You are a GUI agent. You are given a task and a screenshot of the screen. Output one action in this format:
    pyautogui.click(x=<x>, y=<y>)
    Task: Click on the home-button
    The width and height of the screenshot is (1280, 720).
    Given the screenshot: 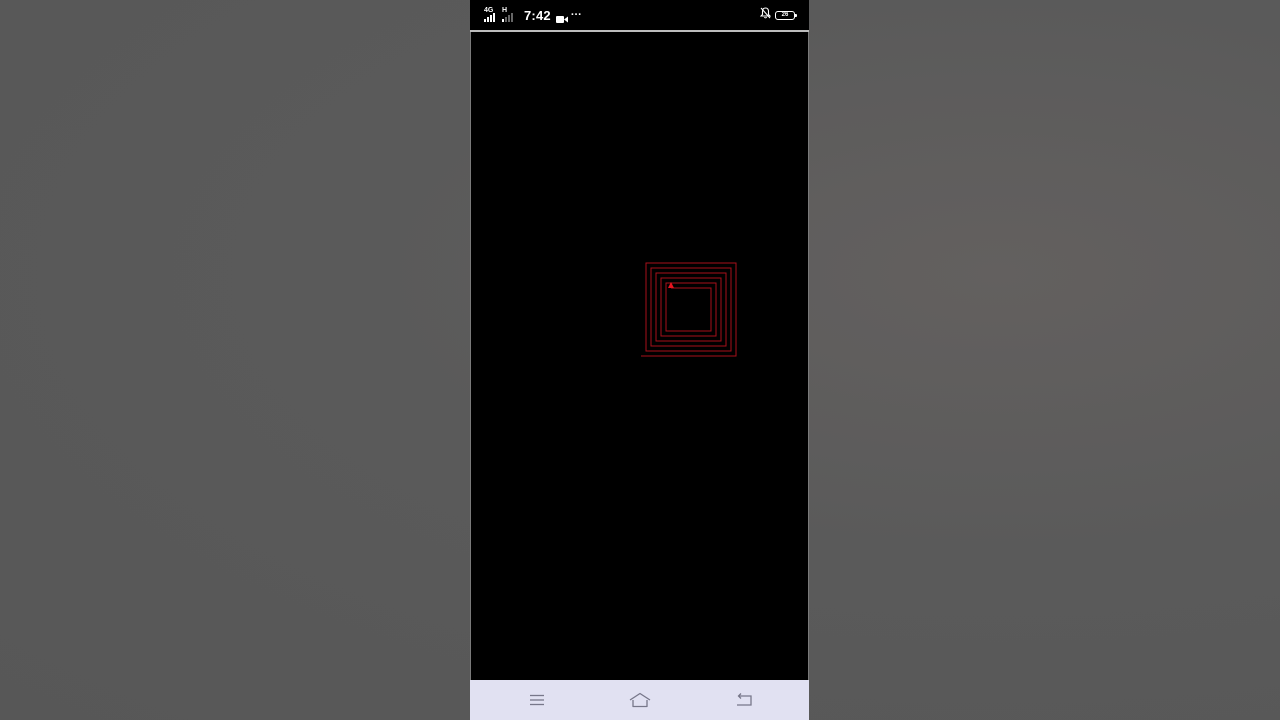 What is the action you would take?
    pyautogui.click(x=640, y=700)
    